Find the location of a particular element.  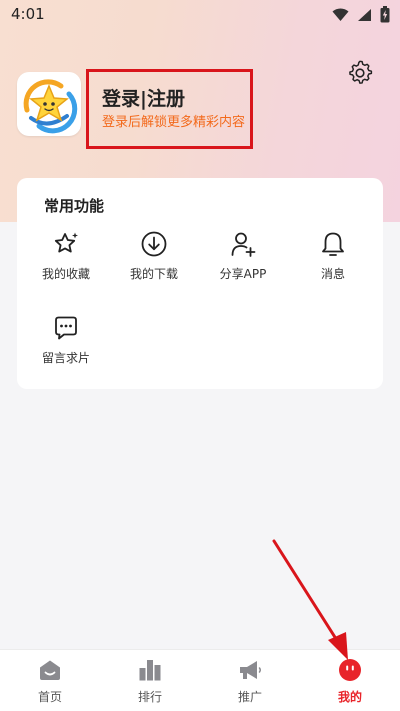

request-movie-label: 留言求片 is located at coordinates (65, 358).